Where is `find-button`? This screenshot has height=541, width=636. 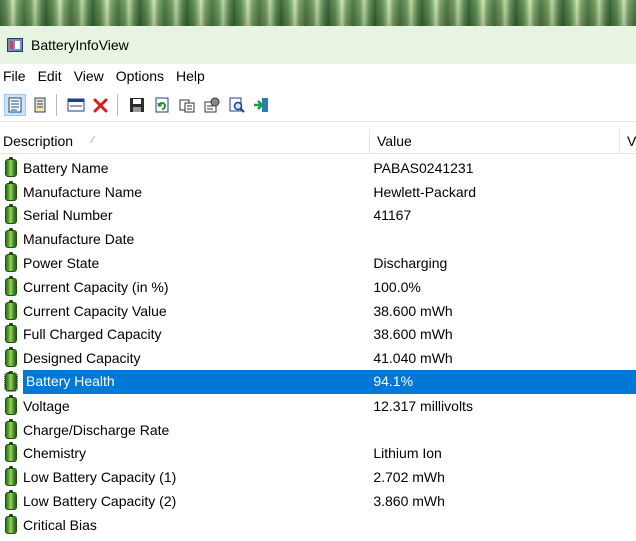
find-button is located at coordinates (237, 105).